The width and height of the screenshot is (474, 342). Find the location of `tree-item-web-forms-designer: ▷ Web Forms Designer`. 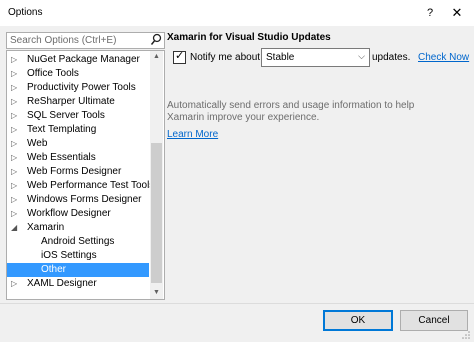

tree-item-web-forms-designer: ▷ Web Forms Designer is located at coordinates (78, 172).